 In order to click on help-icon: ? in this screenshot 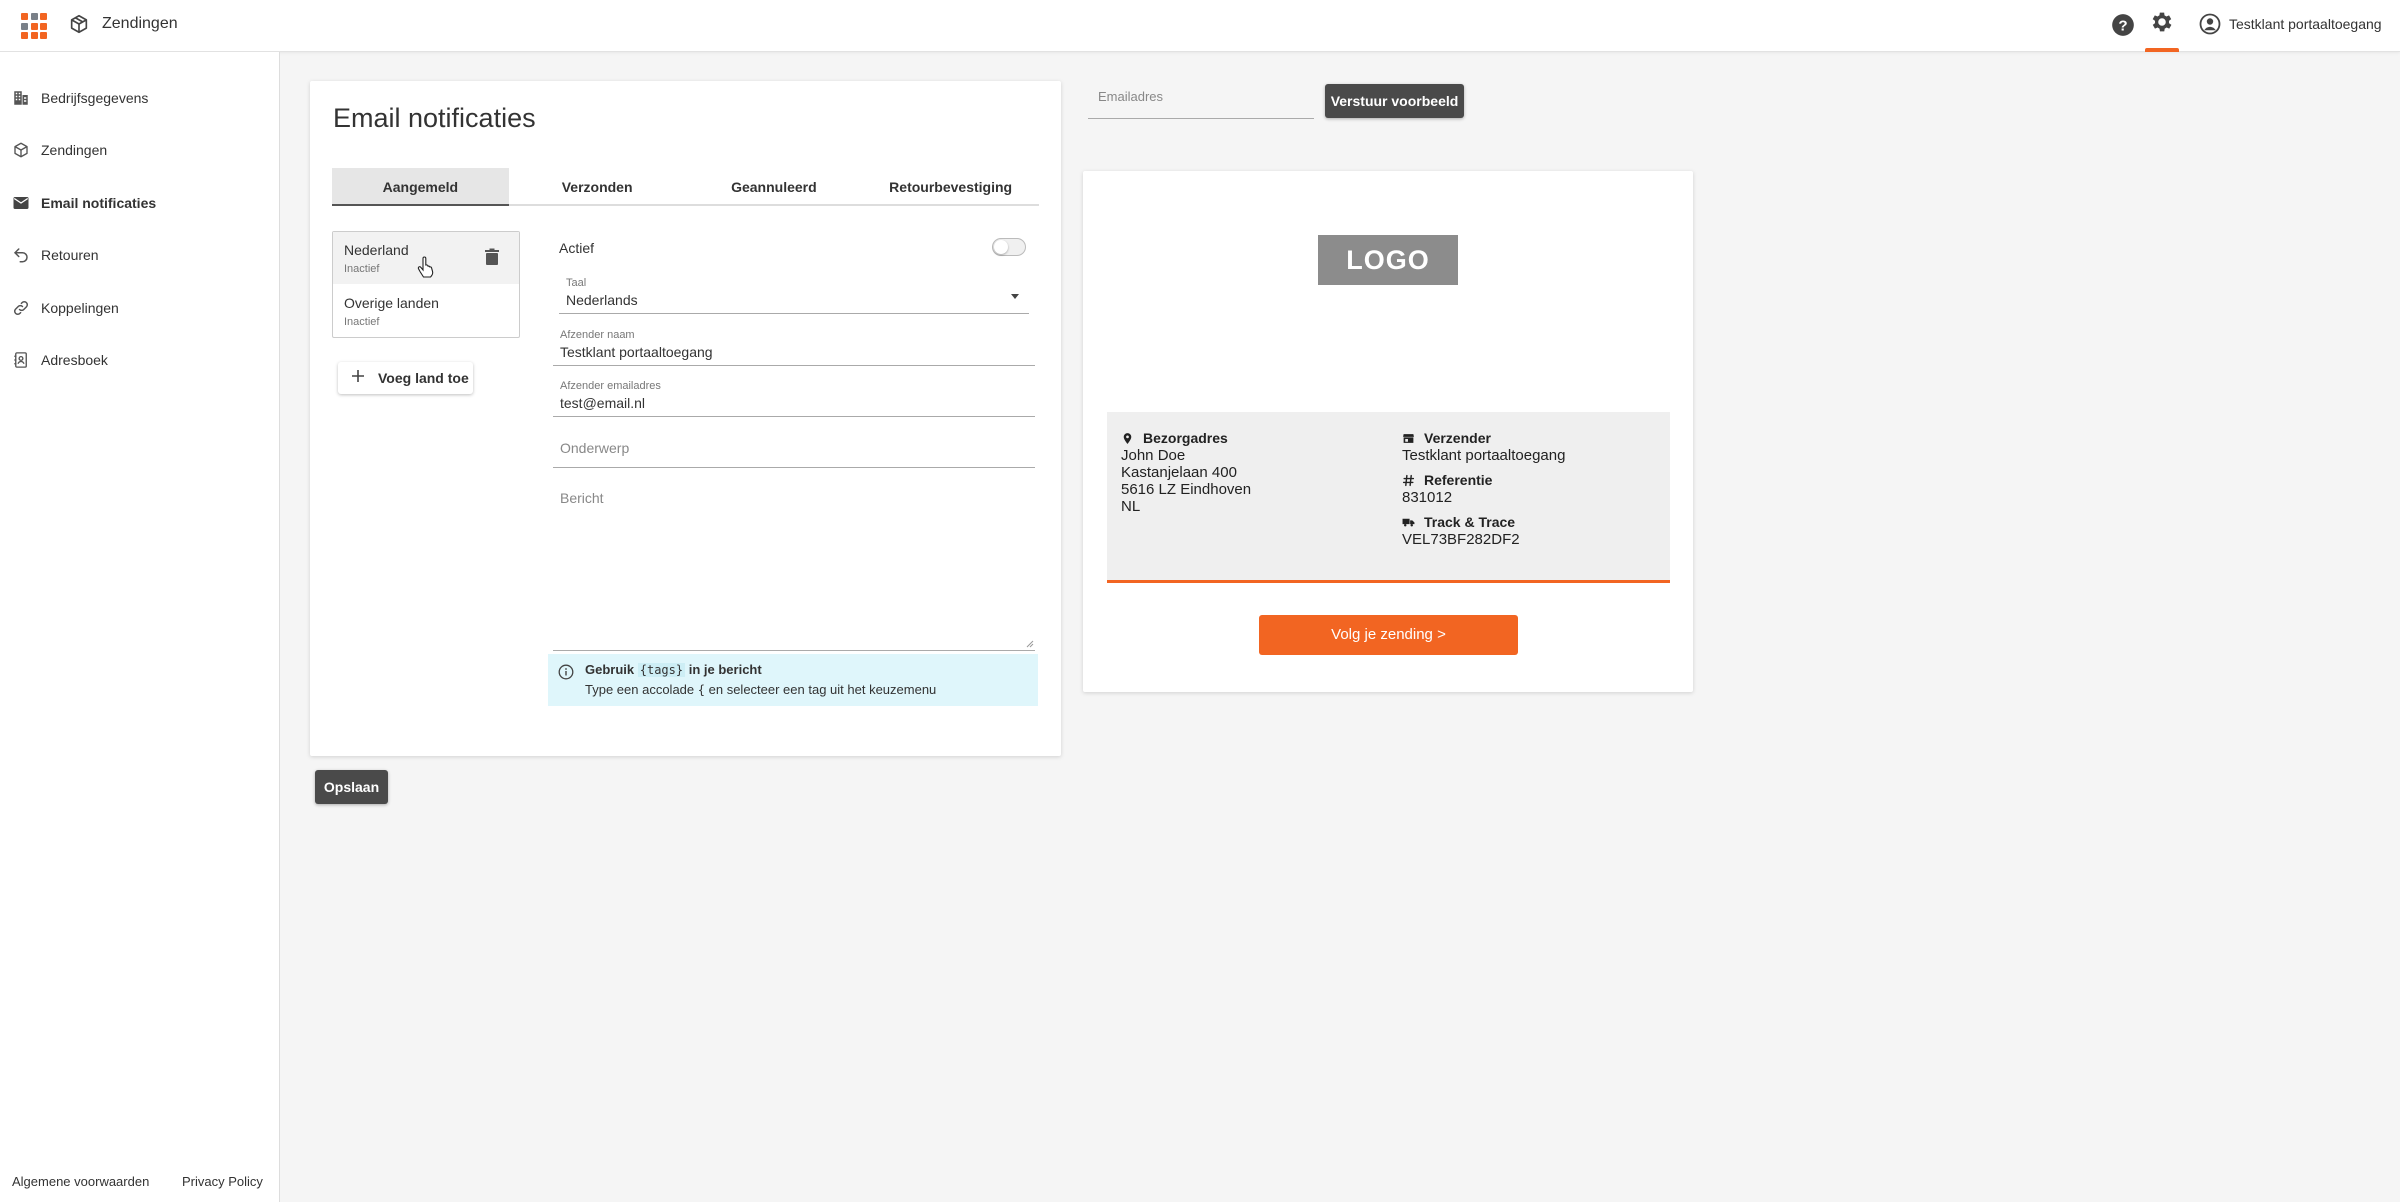, I will do `click(2123, 25)`.